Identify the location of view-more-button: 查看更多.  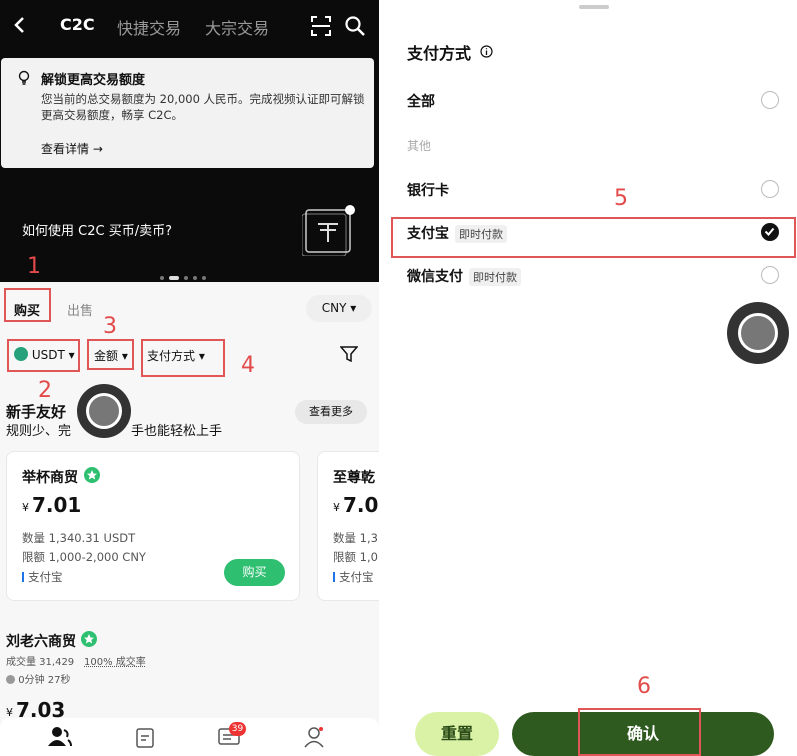
(331, 412).